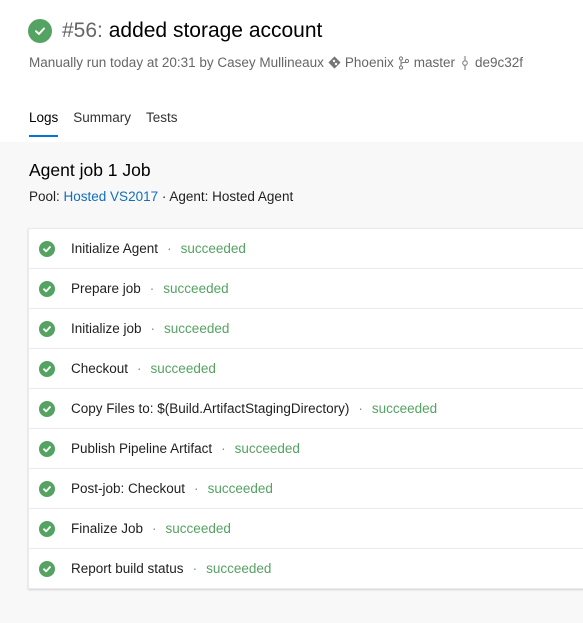 The height and width of the screenshot is (623, 583). What do you see at coordinates (369, 62) in the screenshot?
I see `repo-link: Phoenix` at bounding box center [369, 62].